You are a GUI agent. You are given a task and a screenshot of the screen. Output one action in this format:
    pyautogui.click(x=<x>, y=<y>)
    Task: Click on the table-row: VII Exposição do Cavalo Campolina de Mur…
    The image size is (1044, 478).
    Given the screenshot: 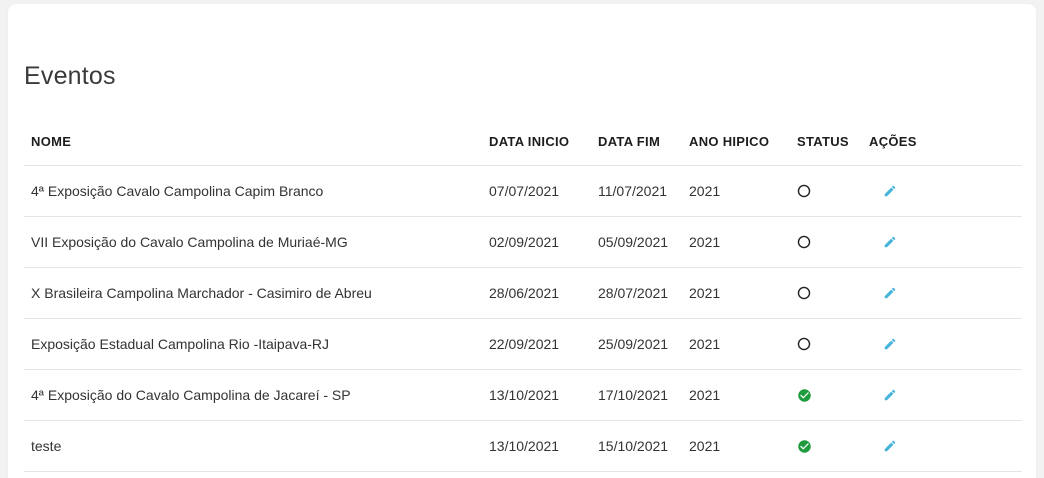 What is the action you would take?
    pyautogui.click(x=523, y=242)
    